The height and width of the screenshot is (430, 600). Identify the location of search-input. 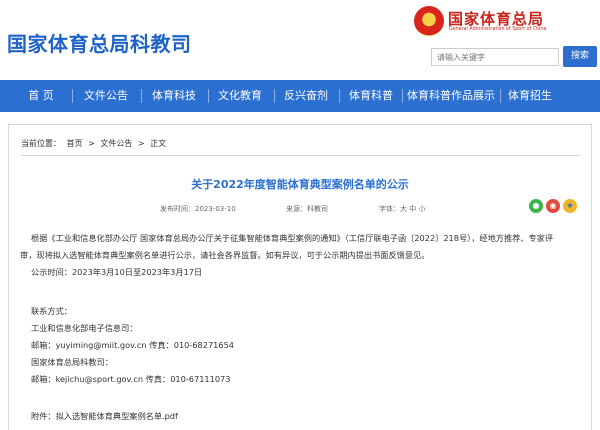
(495, 57).